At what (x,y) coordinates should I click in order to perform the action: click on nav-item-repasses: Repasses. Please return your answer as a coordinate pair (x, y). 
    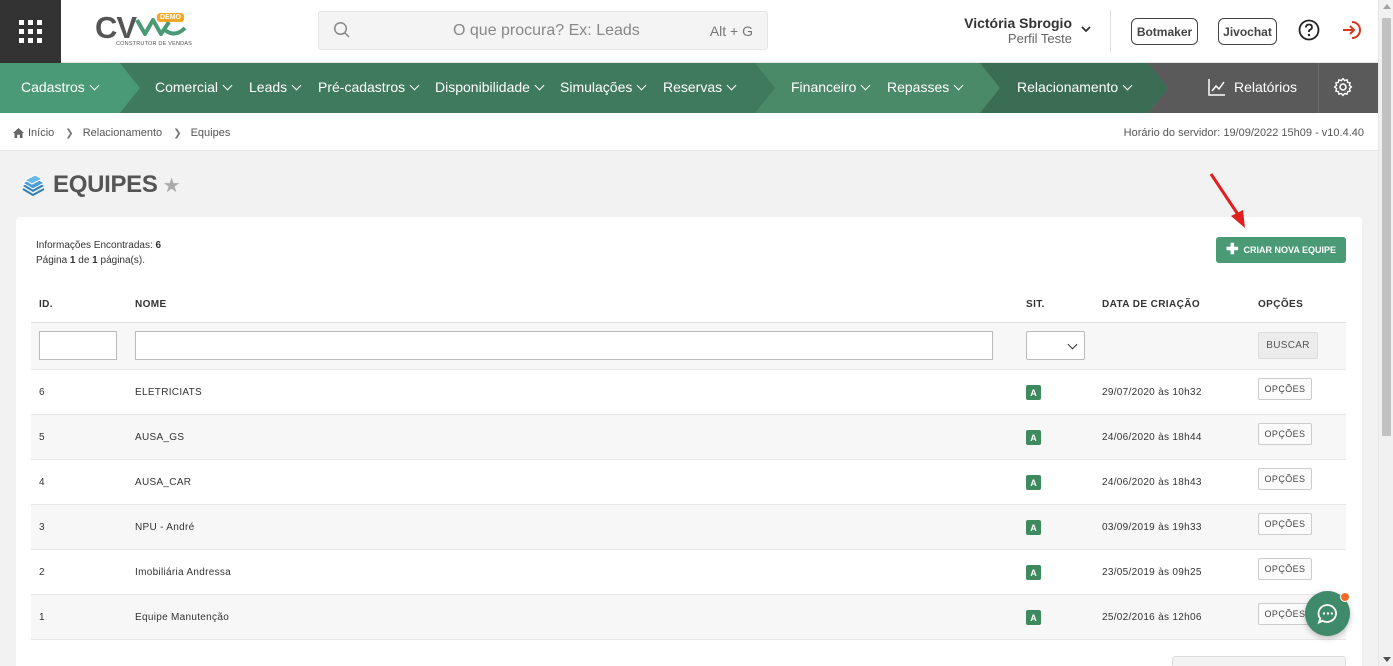
    Looking at the image, I should click on (925, 87).